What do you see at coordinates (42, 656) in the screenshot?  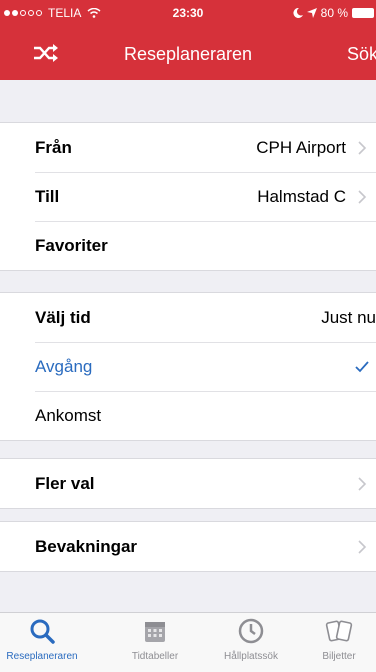 I see `tab-label: Reseplaneraren` at bounding box center [42, 656].